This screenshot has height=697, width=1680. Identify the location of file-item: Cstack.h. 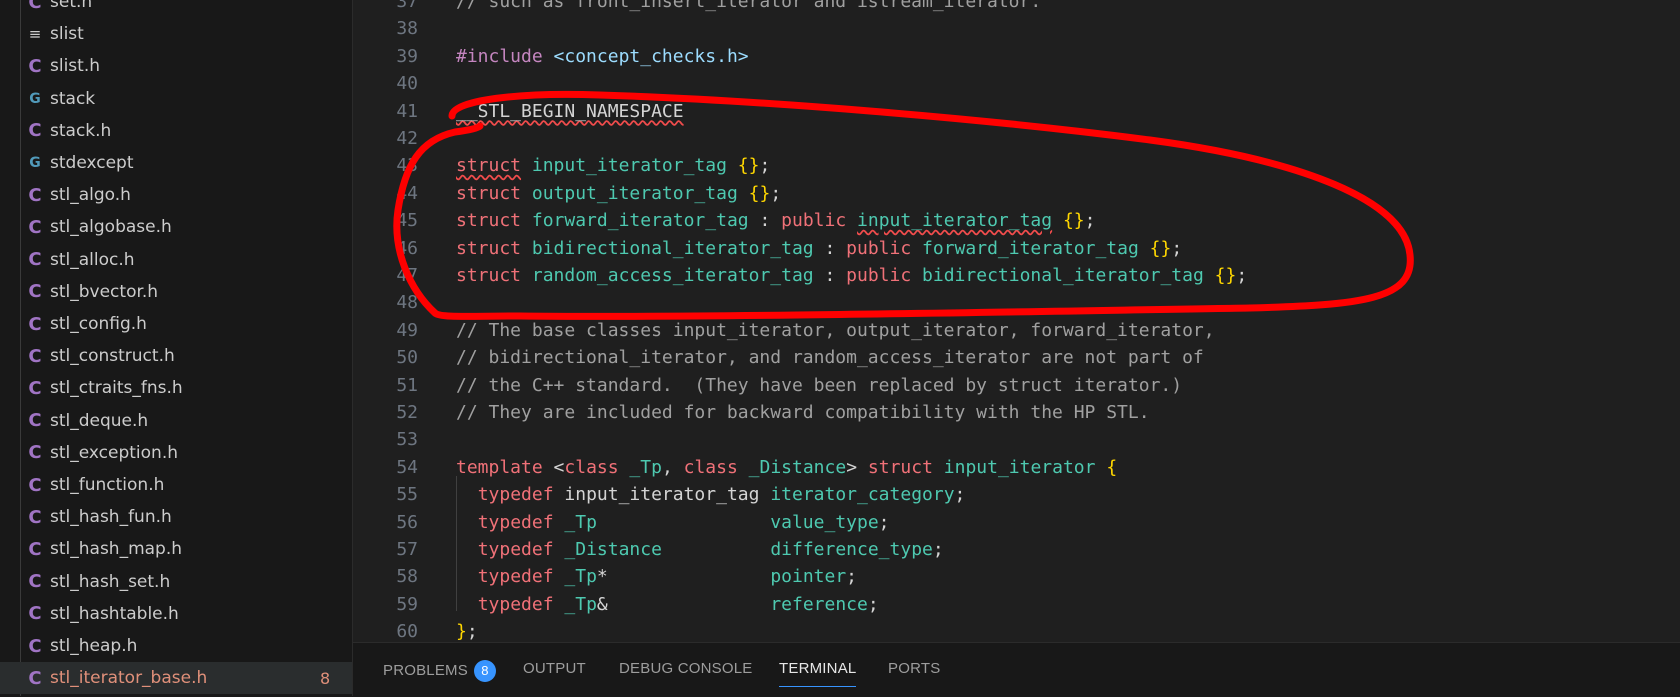
(176, 131).